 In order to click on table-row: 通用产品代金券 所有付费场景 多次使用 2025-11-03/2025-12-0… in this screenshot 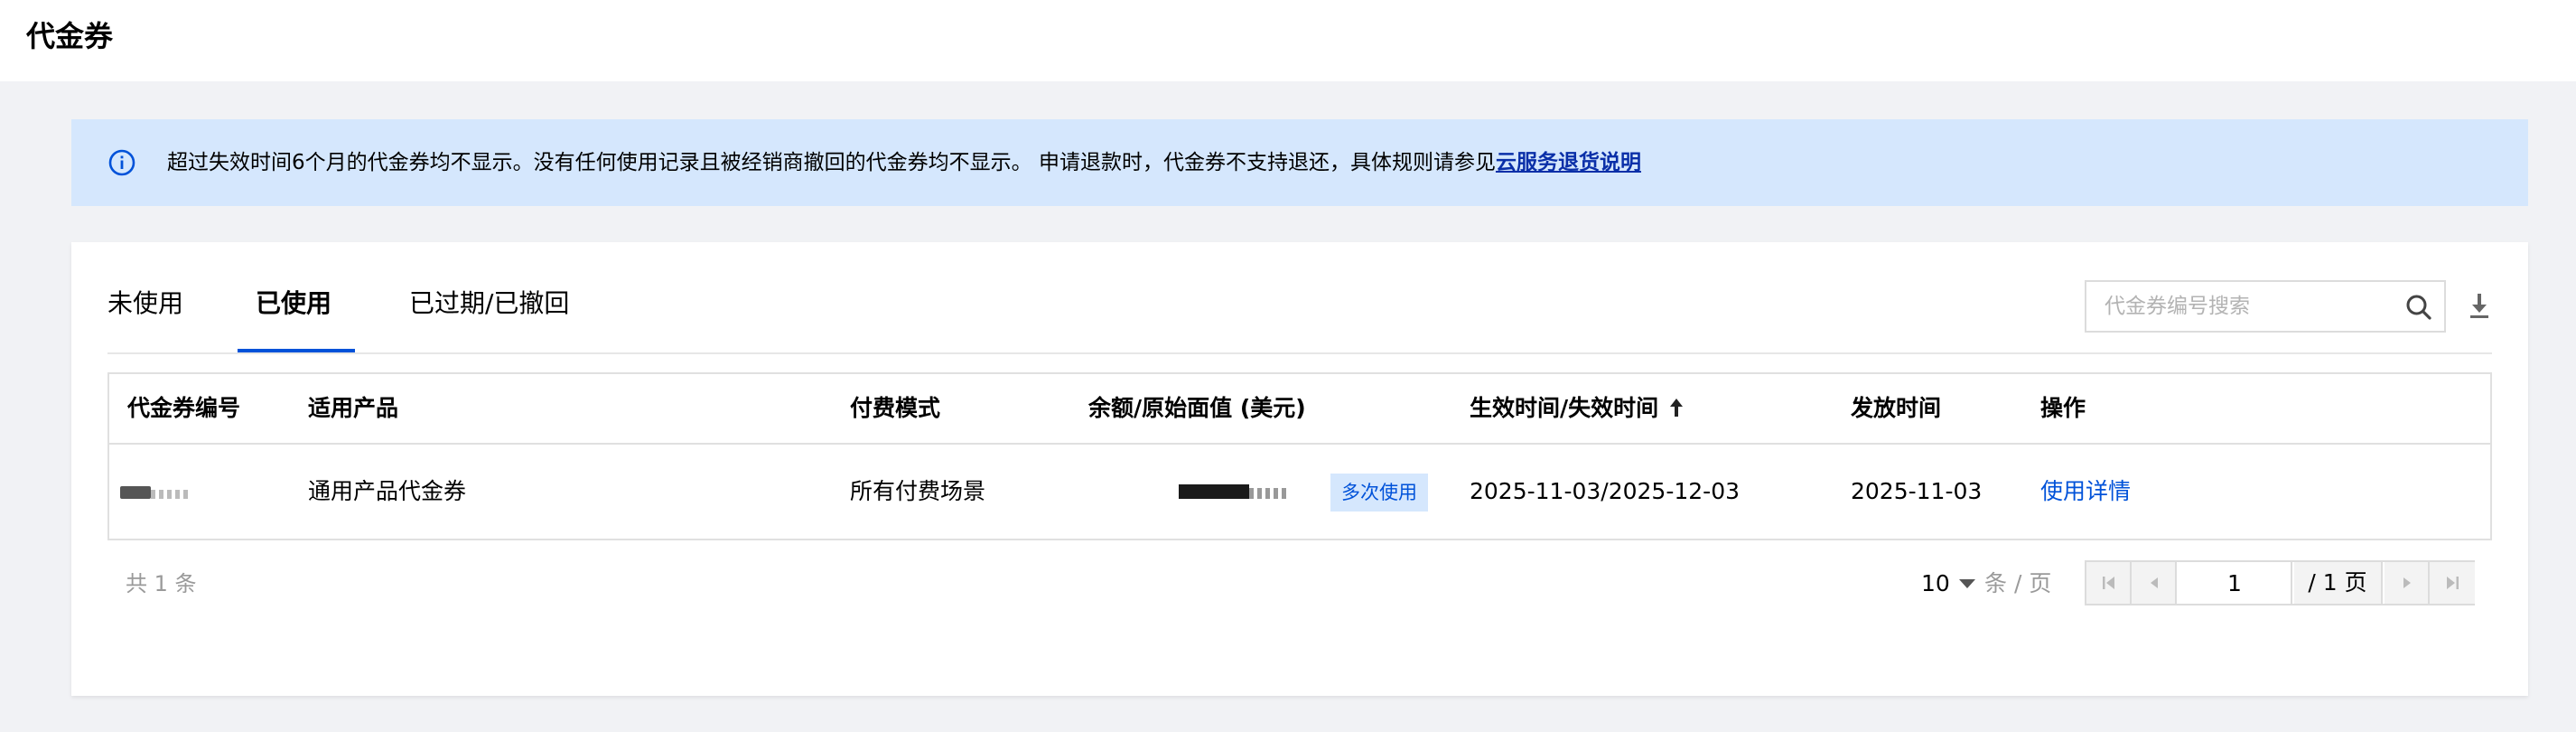, I will do `click(1299, 492)`.